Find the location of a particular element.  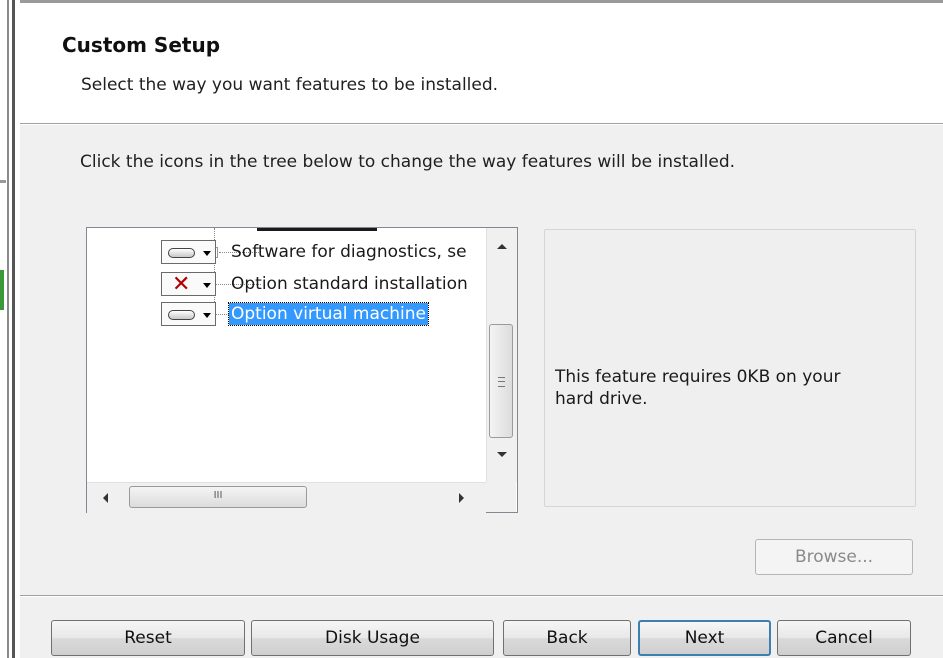

tree-item-label: Software for diagnostics, se is located at coordinates (349, 252).